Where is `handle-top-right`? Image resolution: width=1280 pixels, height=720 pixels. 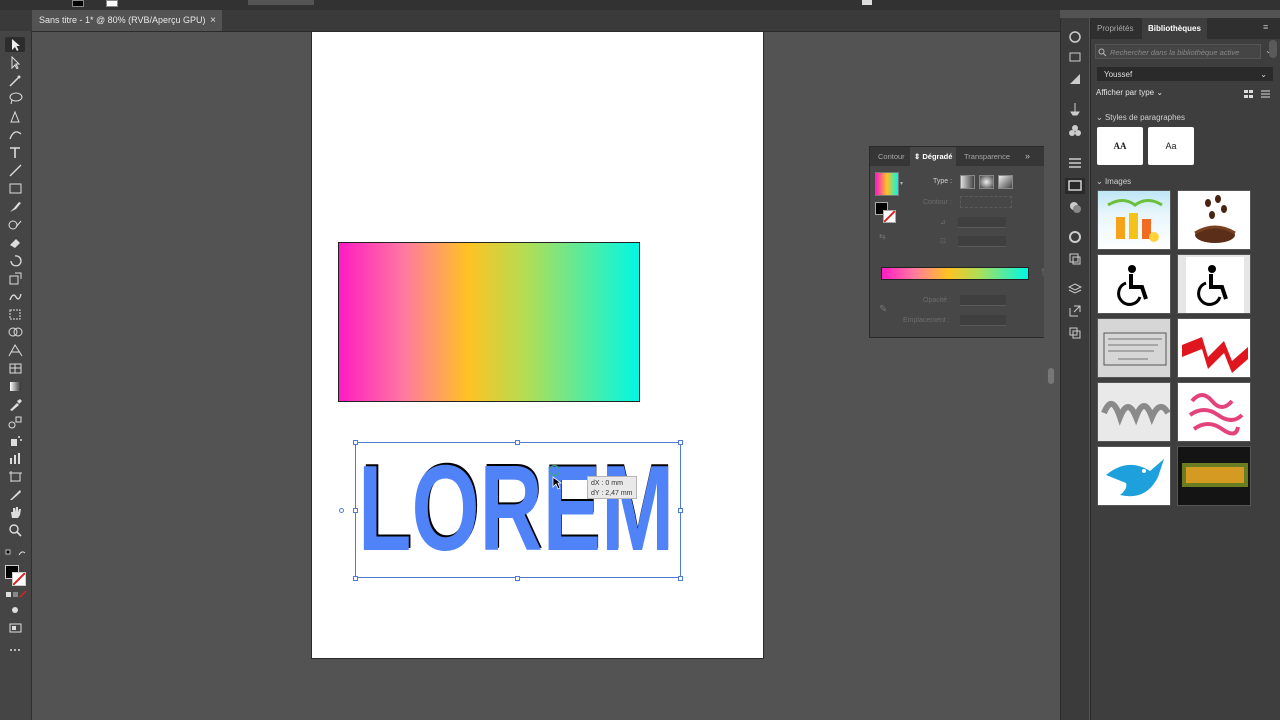 handle-top-right is located at coordinates (680, 442).